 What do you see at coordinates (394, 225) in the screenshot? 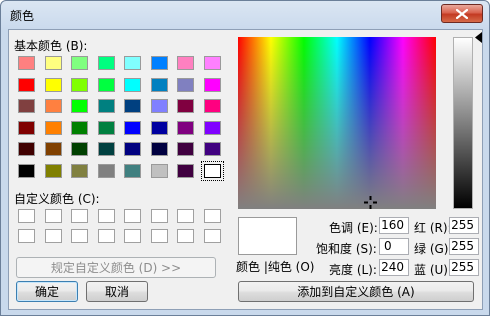
I see `hue-input: 160` at bounding box center [394, 225].